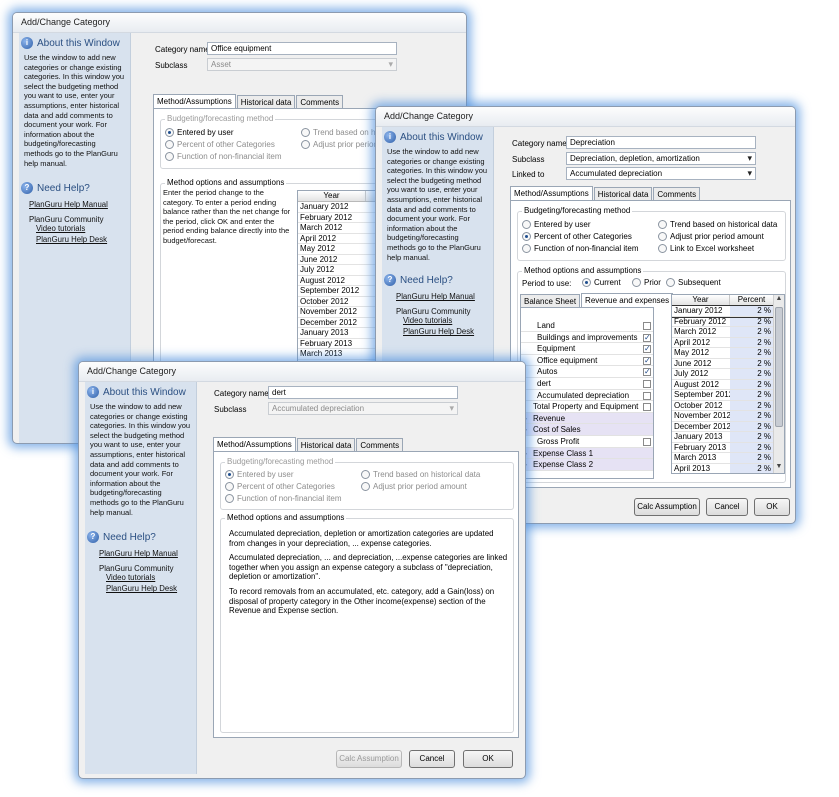 The height and width of the screenshot is (797, 839). I want to click on category-name-input: dert, so click(363, 392).